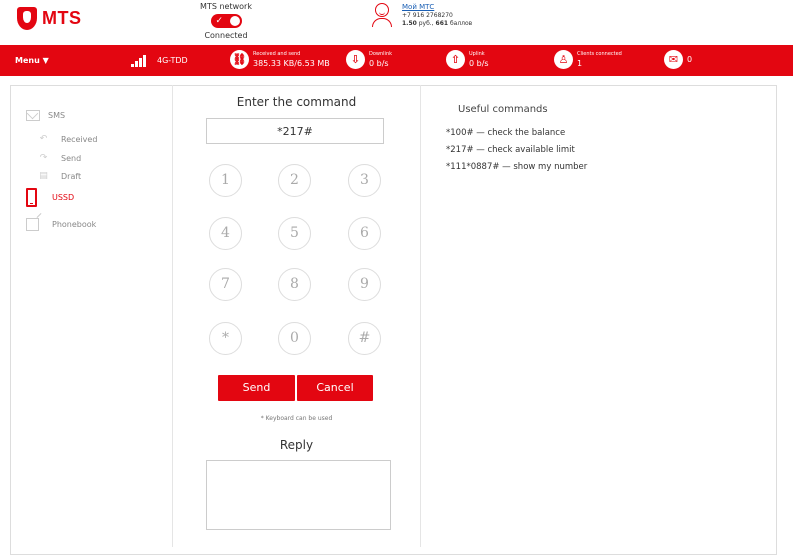 This screenshot has height=555, width=793. Describe the element at coordinates (172, 60) in the screenshot. I see `network-type: 4G-TDD` at that location.